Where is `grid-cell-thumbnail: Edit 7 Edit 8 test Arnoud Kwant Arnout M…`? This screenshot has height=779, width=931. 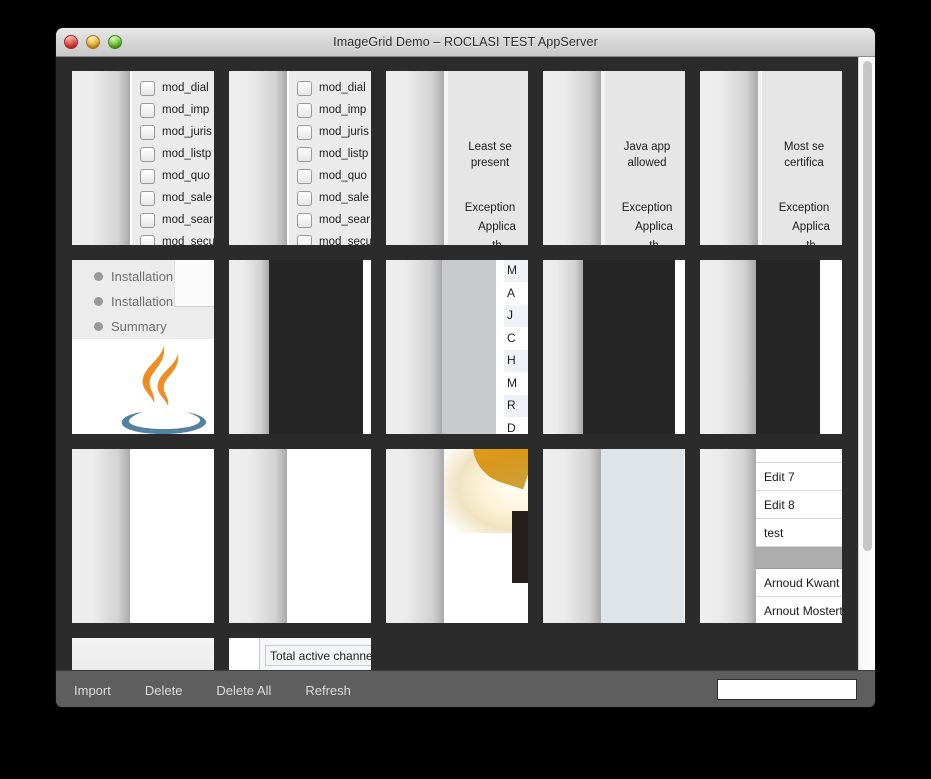
grid-cell-thumbnail: Edit 7 Edit 8 test Arnoud Kwant Arnout M… is located at coordinates (771, 536).